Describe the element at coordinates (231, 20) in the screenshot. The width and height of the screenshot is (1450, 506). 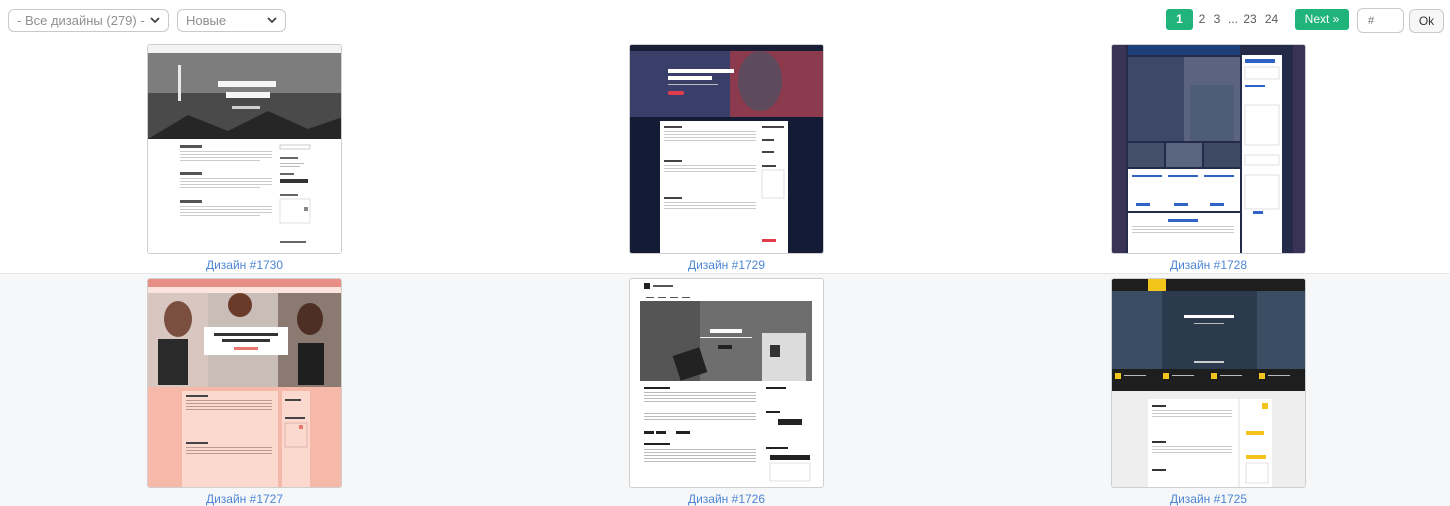
I see `sort-select: Новые` at that location.